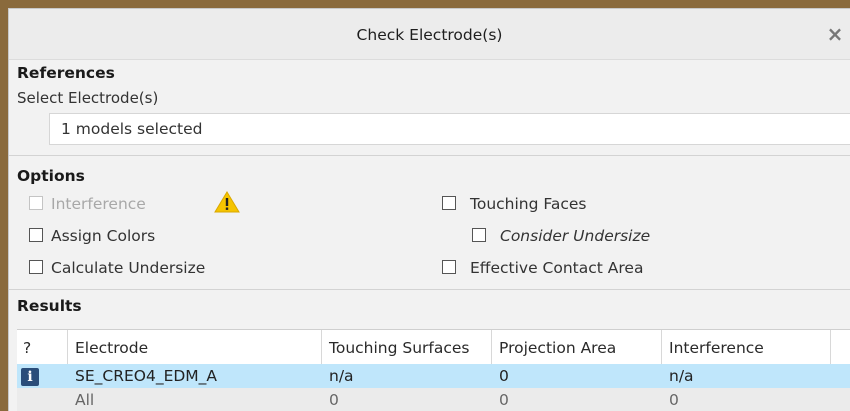 The width and height of the screenshot is (850, 411). I want to click on effective-contact-area-checkbox, so click(449, 267).